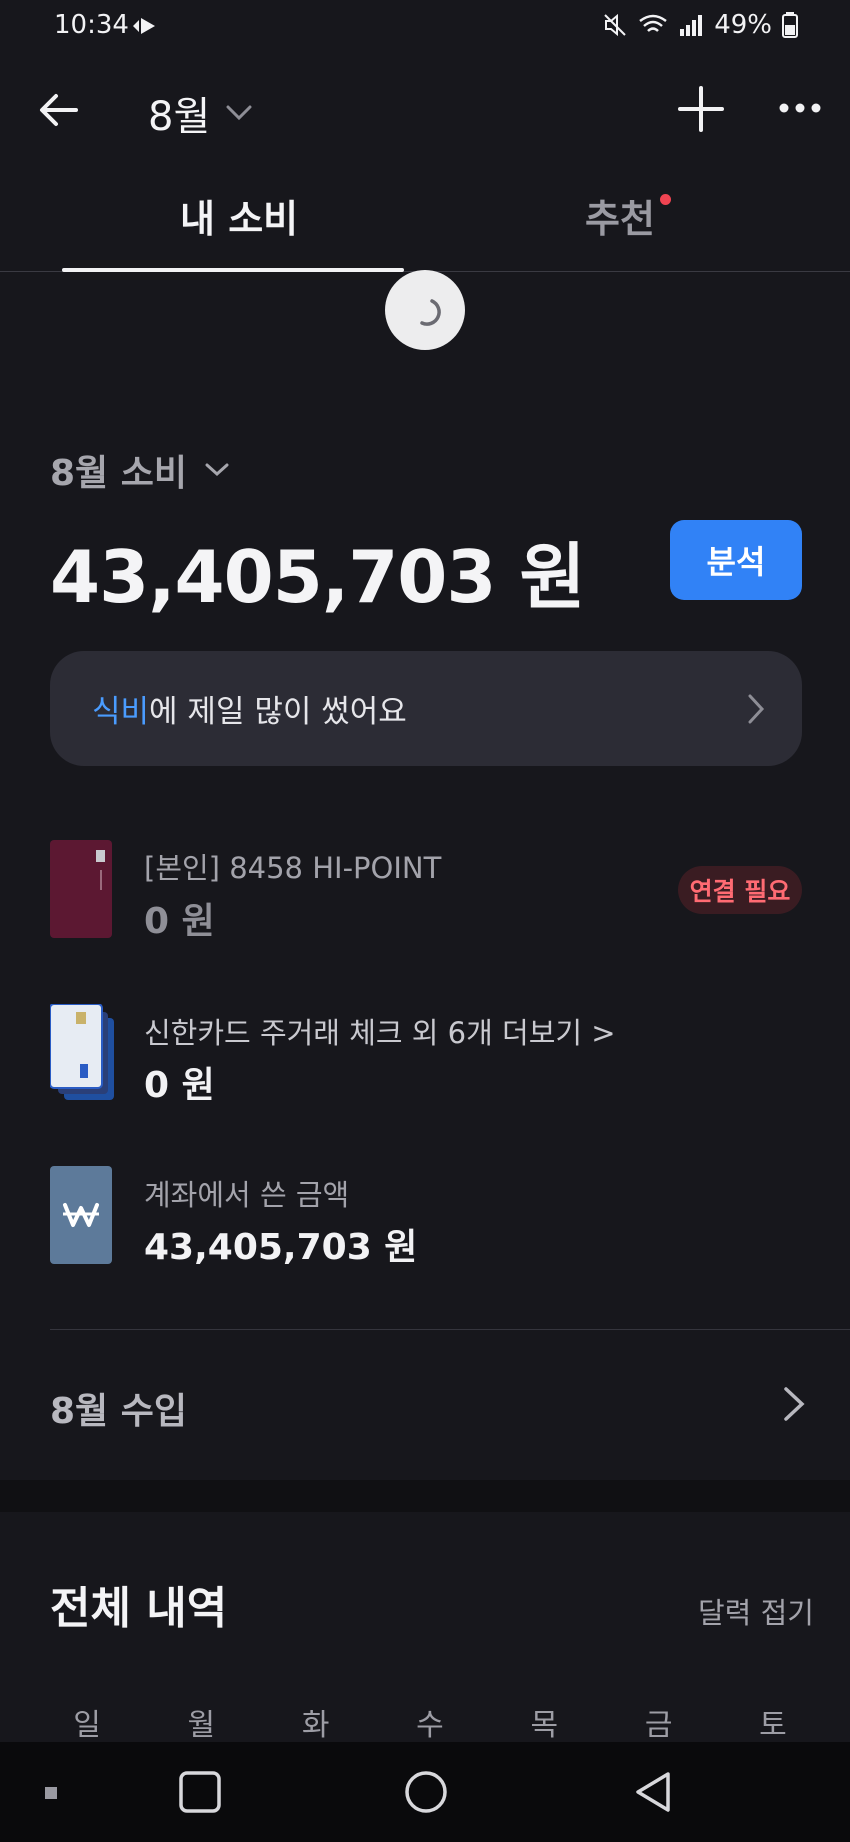 The height and width of the screenshot is (1842, 850). What do you see at coordinates (790, 25) in the screenshot?
I see `battery-icon` at bounding box center [790, 25].